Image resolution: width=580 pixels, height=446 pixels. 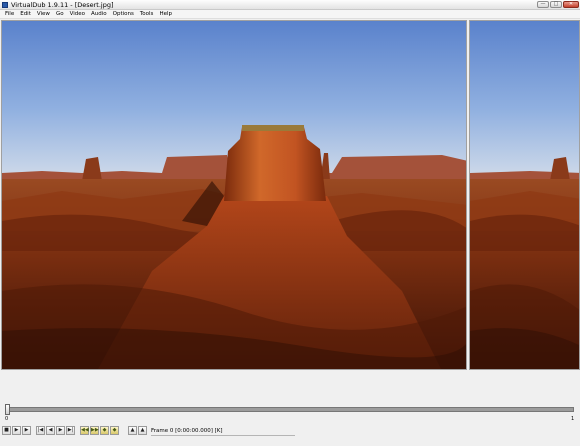 I want to click on scene-forward-button: ◆, so click(x=114, y=430).